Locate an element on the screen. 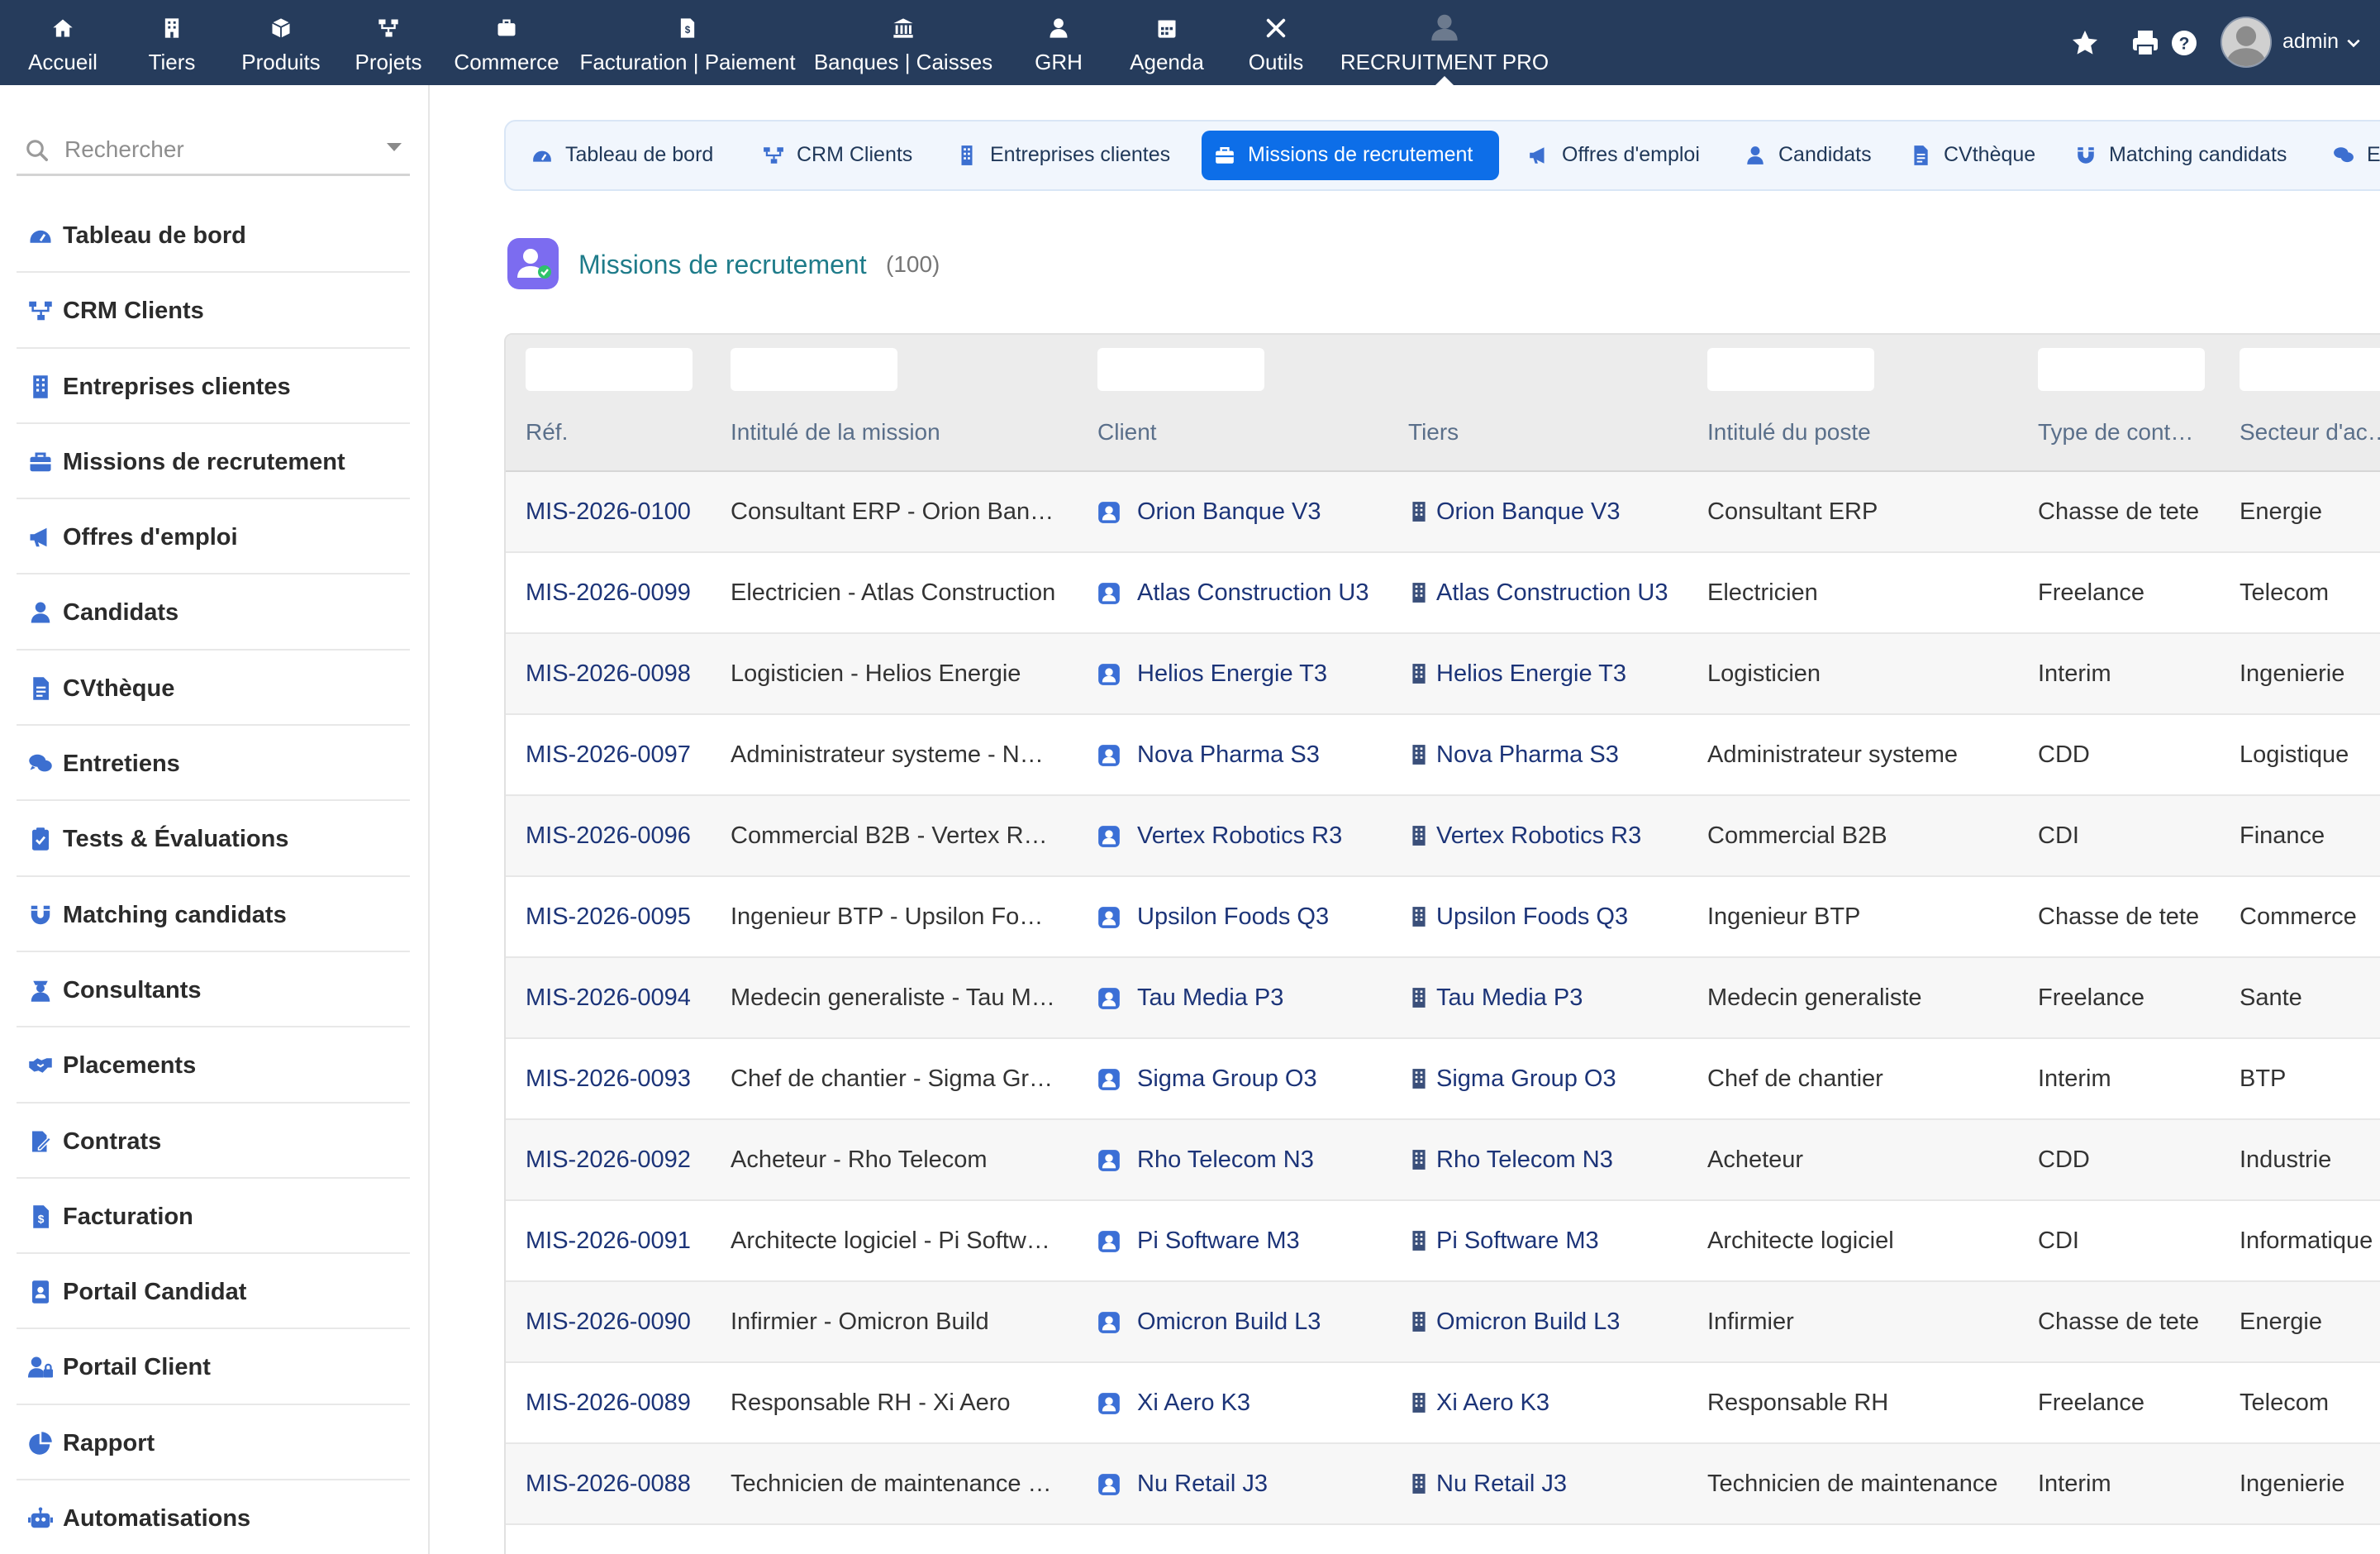  tiers-link: Nova Pharma S3 is located at coordinates (1568, 755).